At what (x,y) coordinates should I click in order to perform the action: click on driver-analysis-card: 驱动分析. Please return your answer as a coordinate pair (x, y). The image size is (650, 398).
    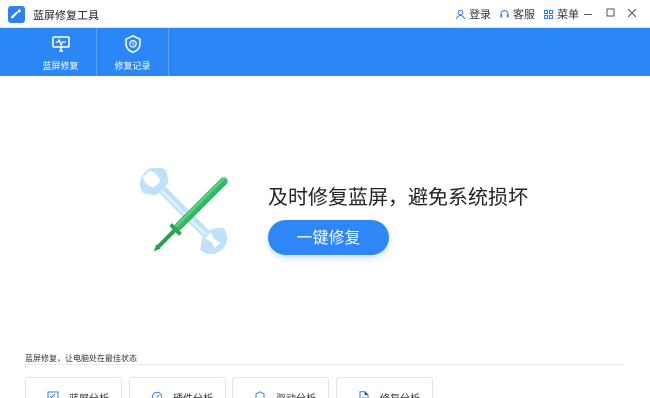
    Looking at the image, I should click on (280, 387).